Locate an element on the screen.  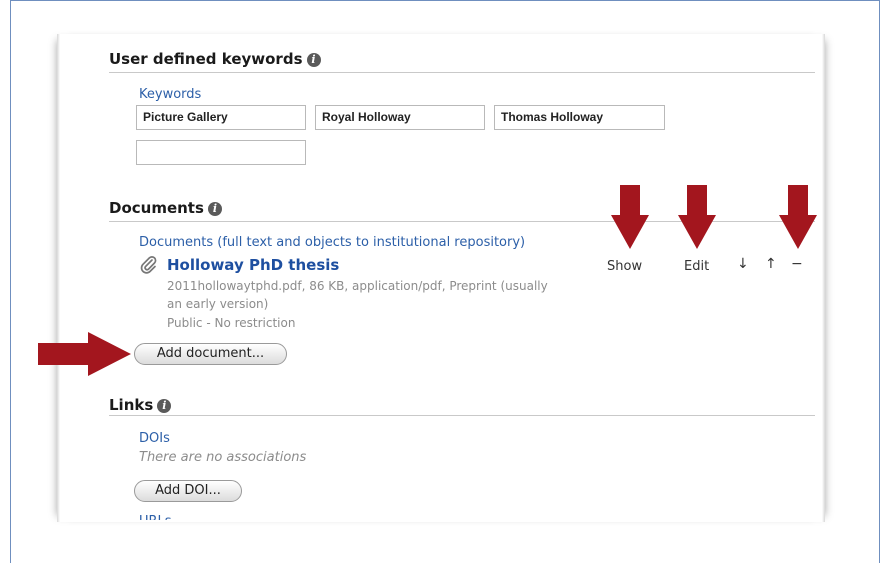
red-annotation-arrow-edit is located at coordinates (697, 217).